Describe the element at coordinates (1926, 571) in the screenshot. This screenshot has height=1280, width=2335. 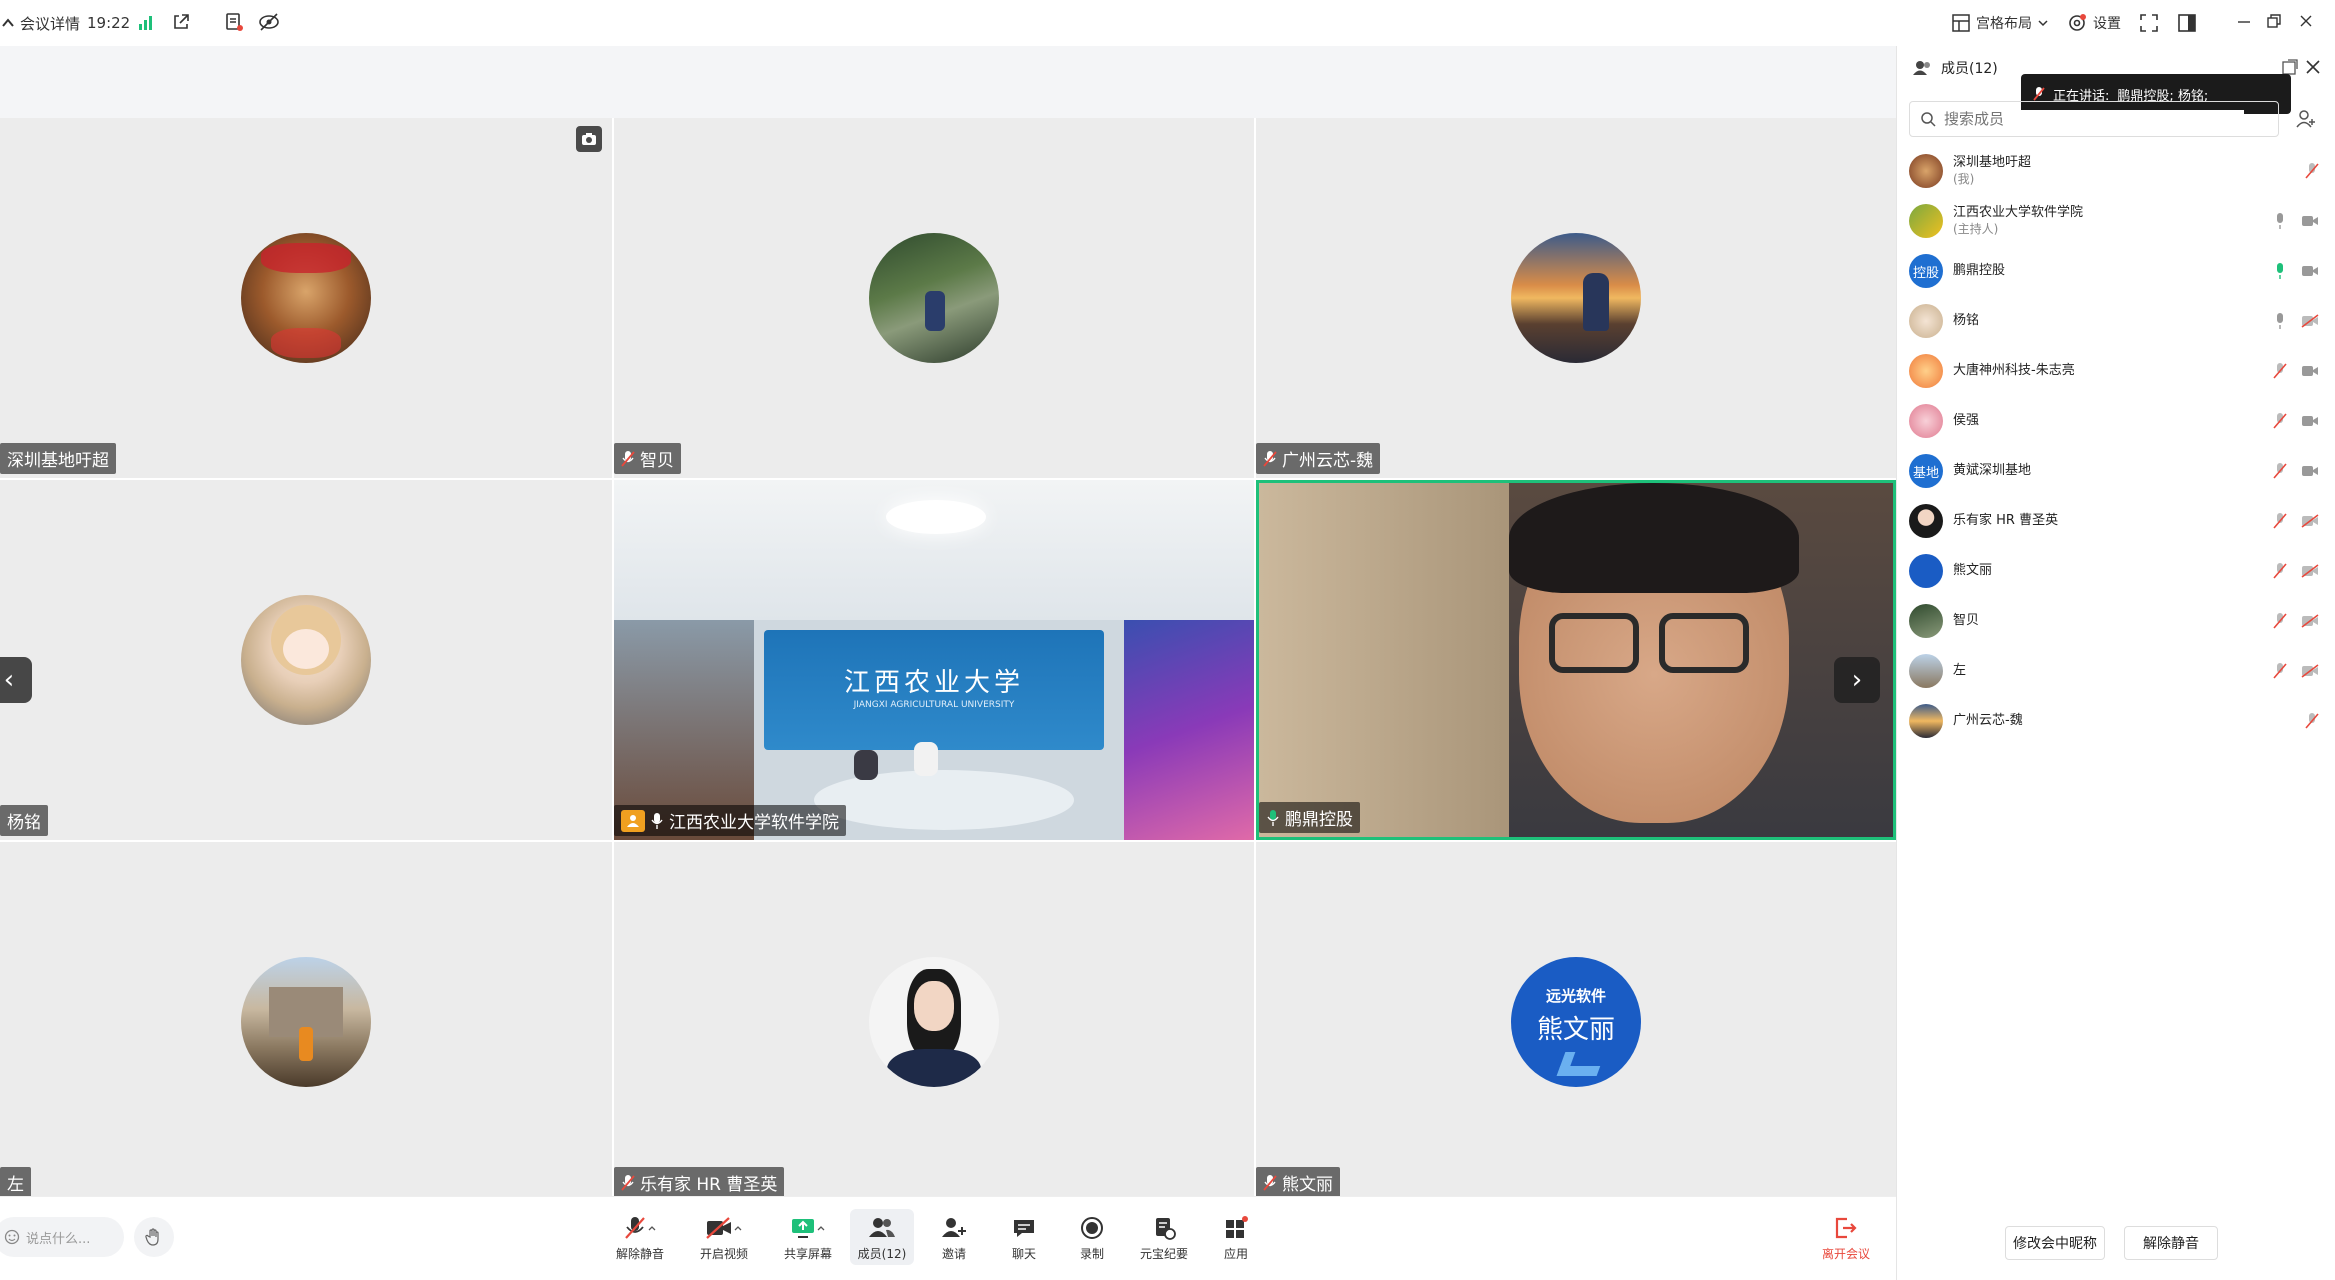
I see `member-avatar` at that location.